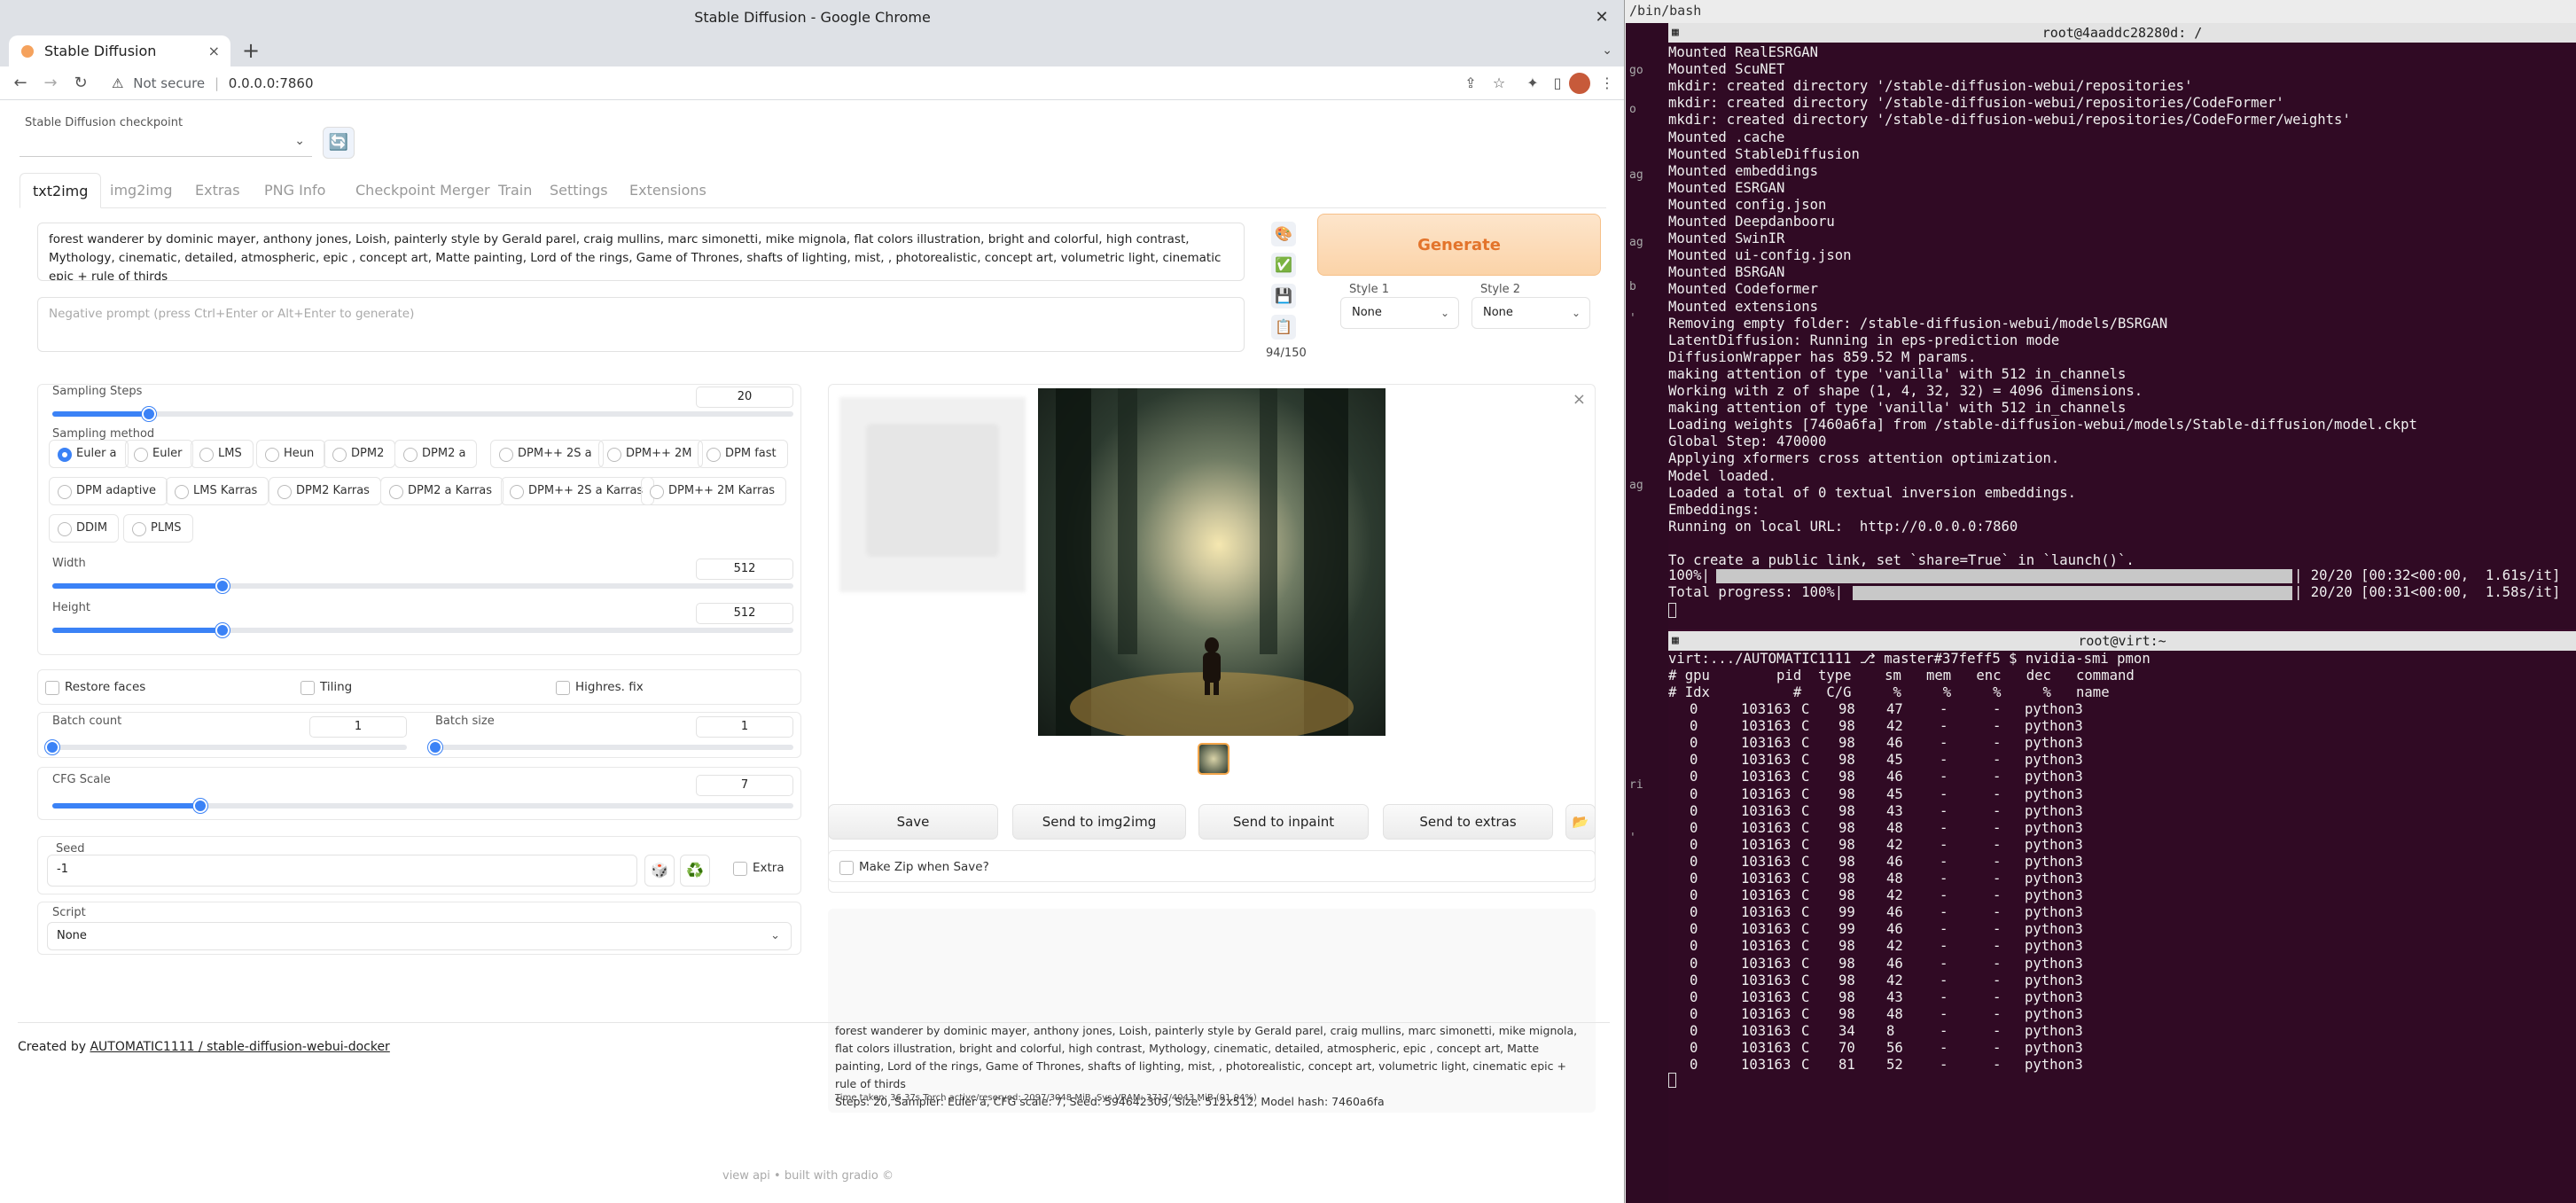 The image size is (2576, 1203). Describe the element at coordinates (1944, 793) in the screenshot. I see `pmon-cell: -` at that location.